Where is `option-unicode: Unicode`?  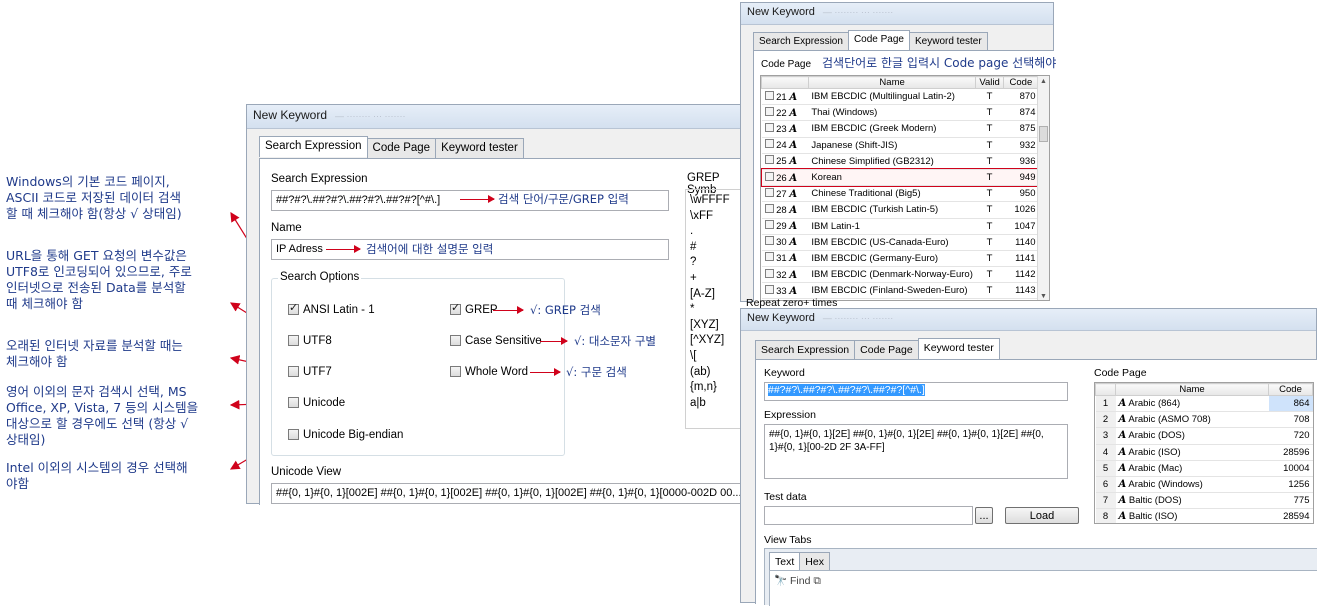 option-unicode: Unicode is located at coordinates (316, 403).